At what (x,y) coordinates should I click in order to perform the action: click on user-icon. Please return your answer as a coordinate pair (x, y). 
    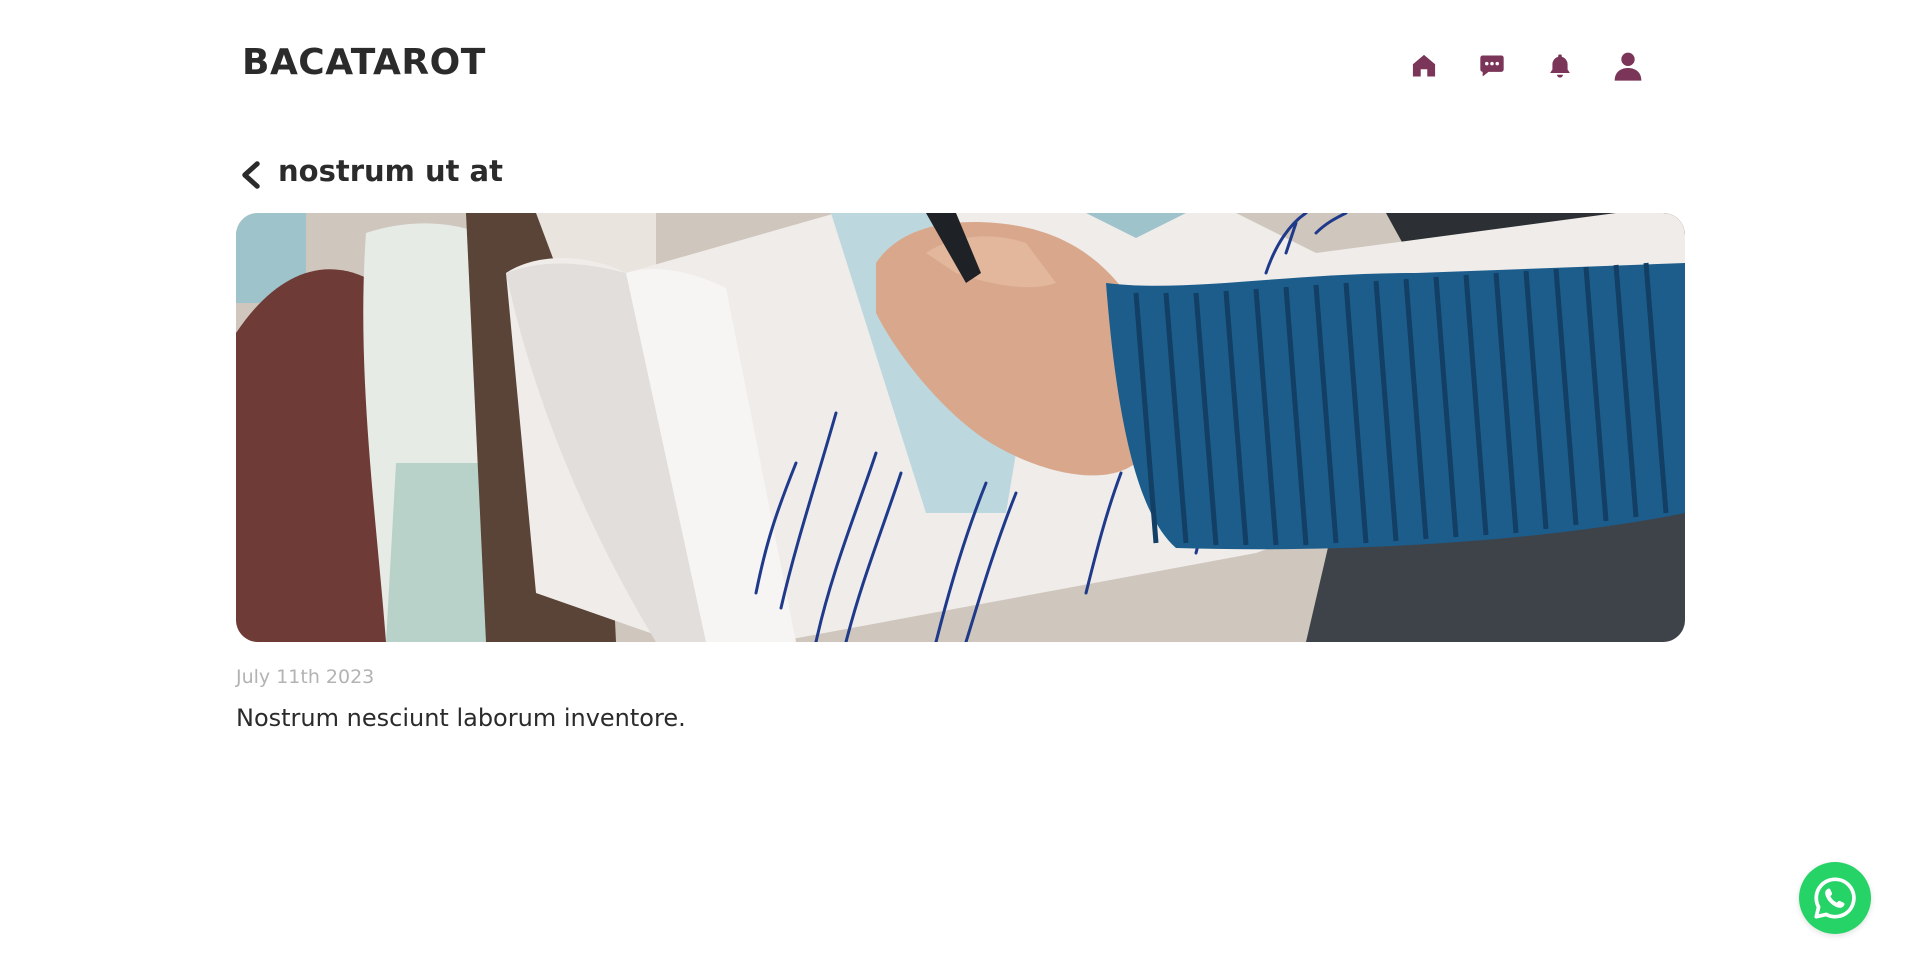
    Looking at the image, I should click on (1628, 66).